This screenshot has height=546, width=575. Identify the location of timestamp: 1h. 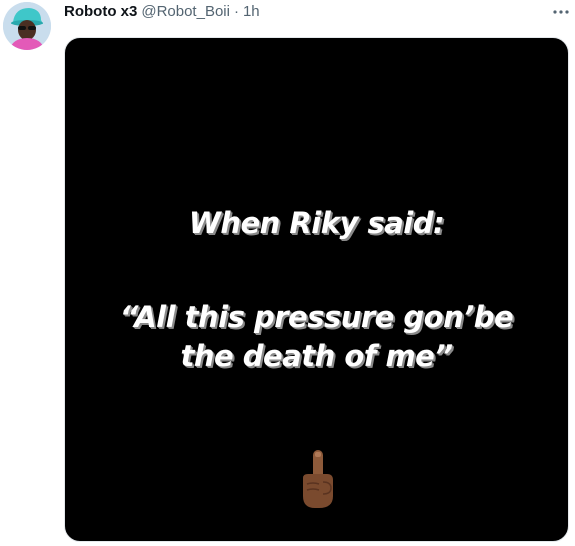
(251, 12).